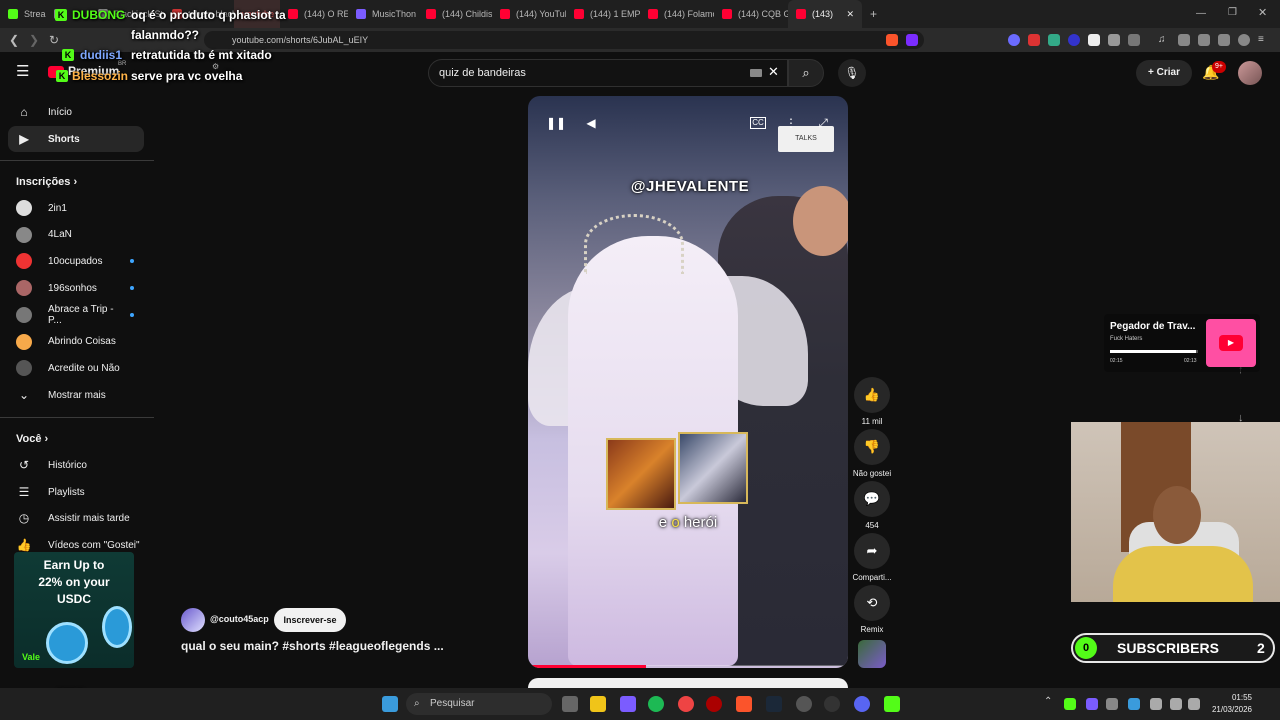 Image resolution: width=1280 pixels, height=720 pixels. I want to click on opera-icon, so click(714, 704).